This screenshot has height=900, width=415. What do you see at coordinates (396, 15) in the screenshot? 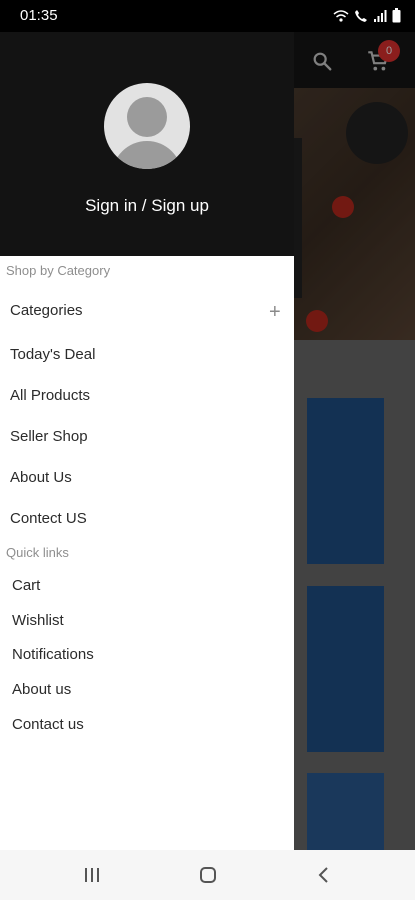
I see `battery-icon` at bounding box center [396, 15].